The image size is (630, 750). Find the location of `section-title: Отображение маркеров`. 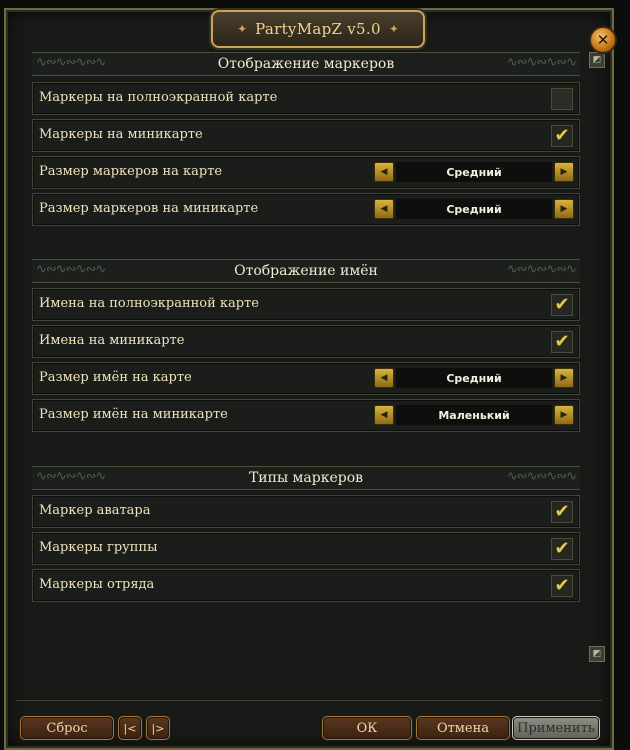

section-title: Отображение маркеров is located at coordinates (306, 64).